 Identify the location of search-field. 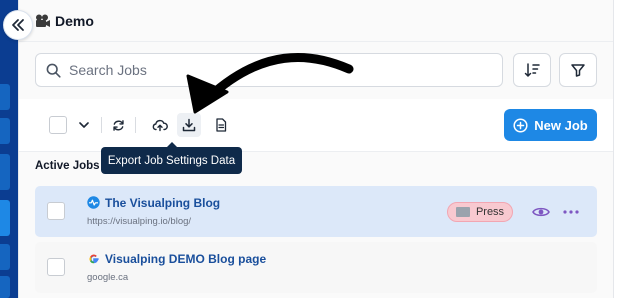
(269, 70).